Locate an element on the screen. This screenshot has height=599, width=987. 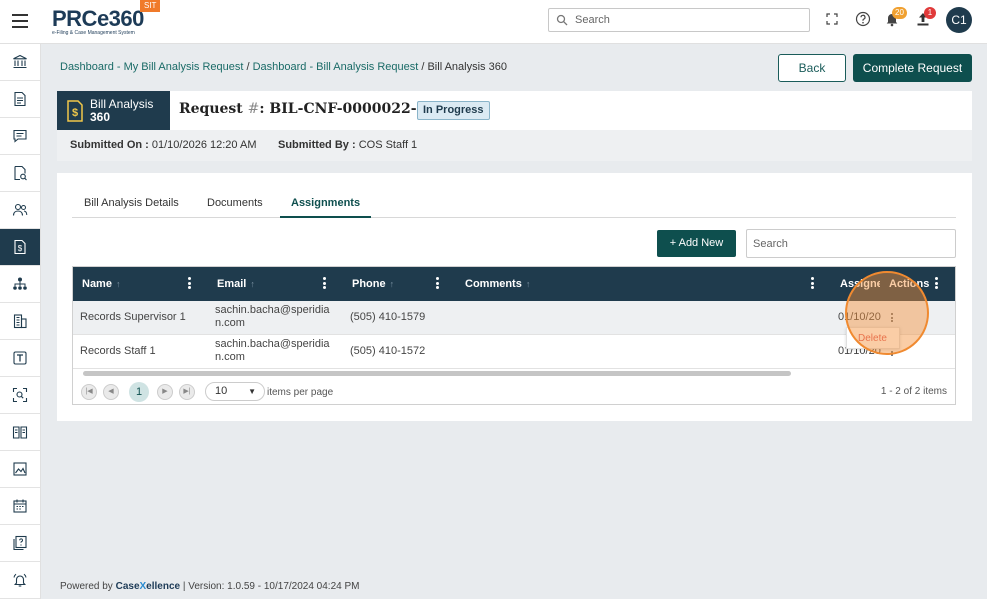
logo-subtitle: e-Filing & Case Management System is located at coordinates (93, 33).